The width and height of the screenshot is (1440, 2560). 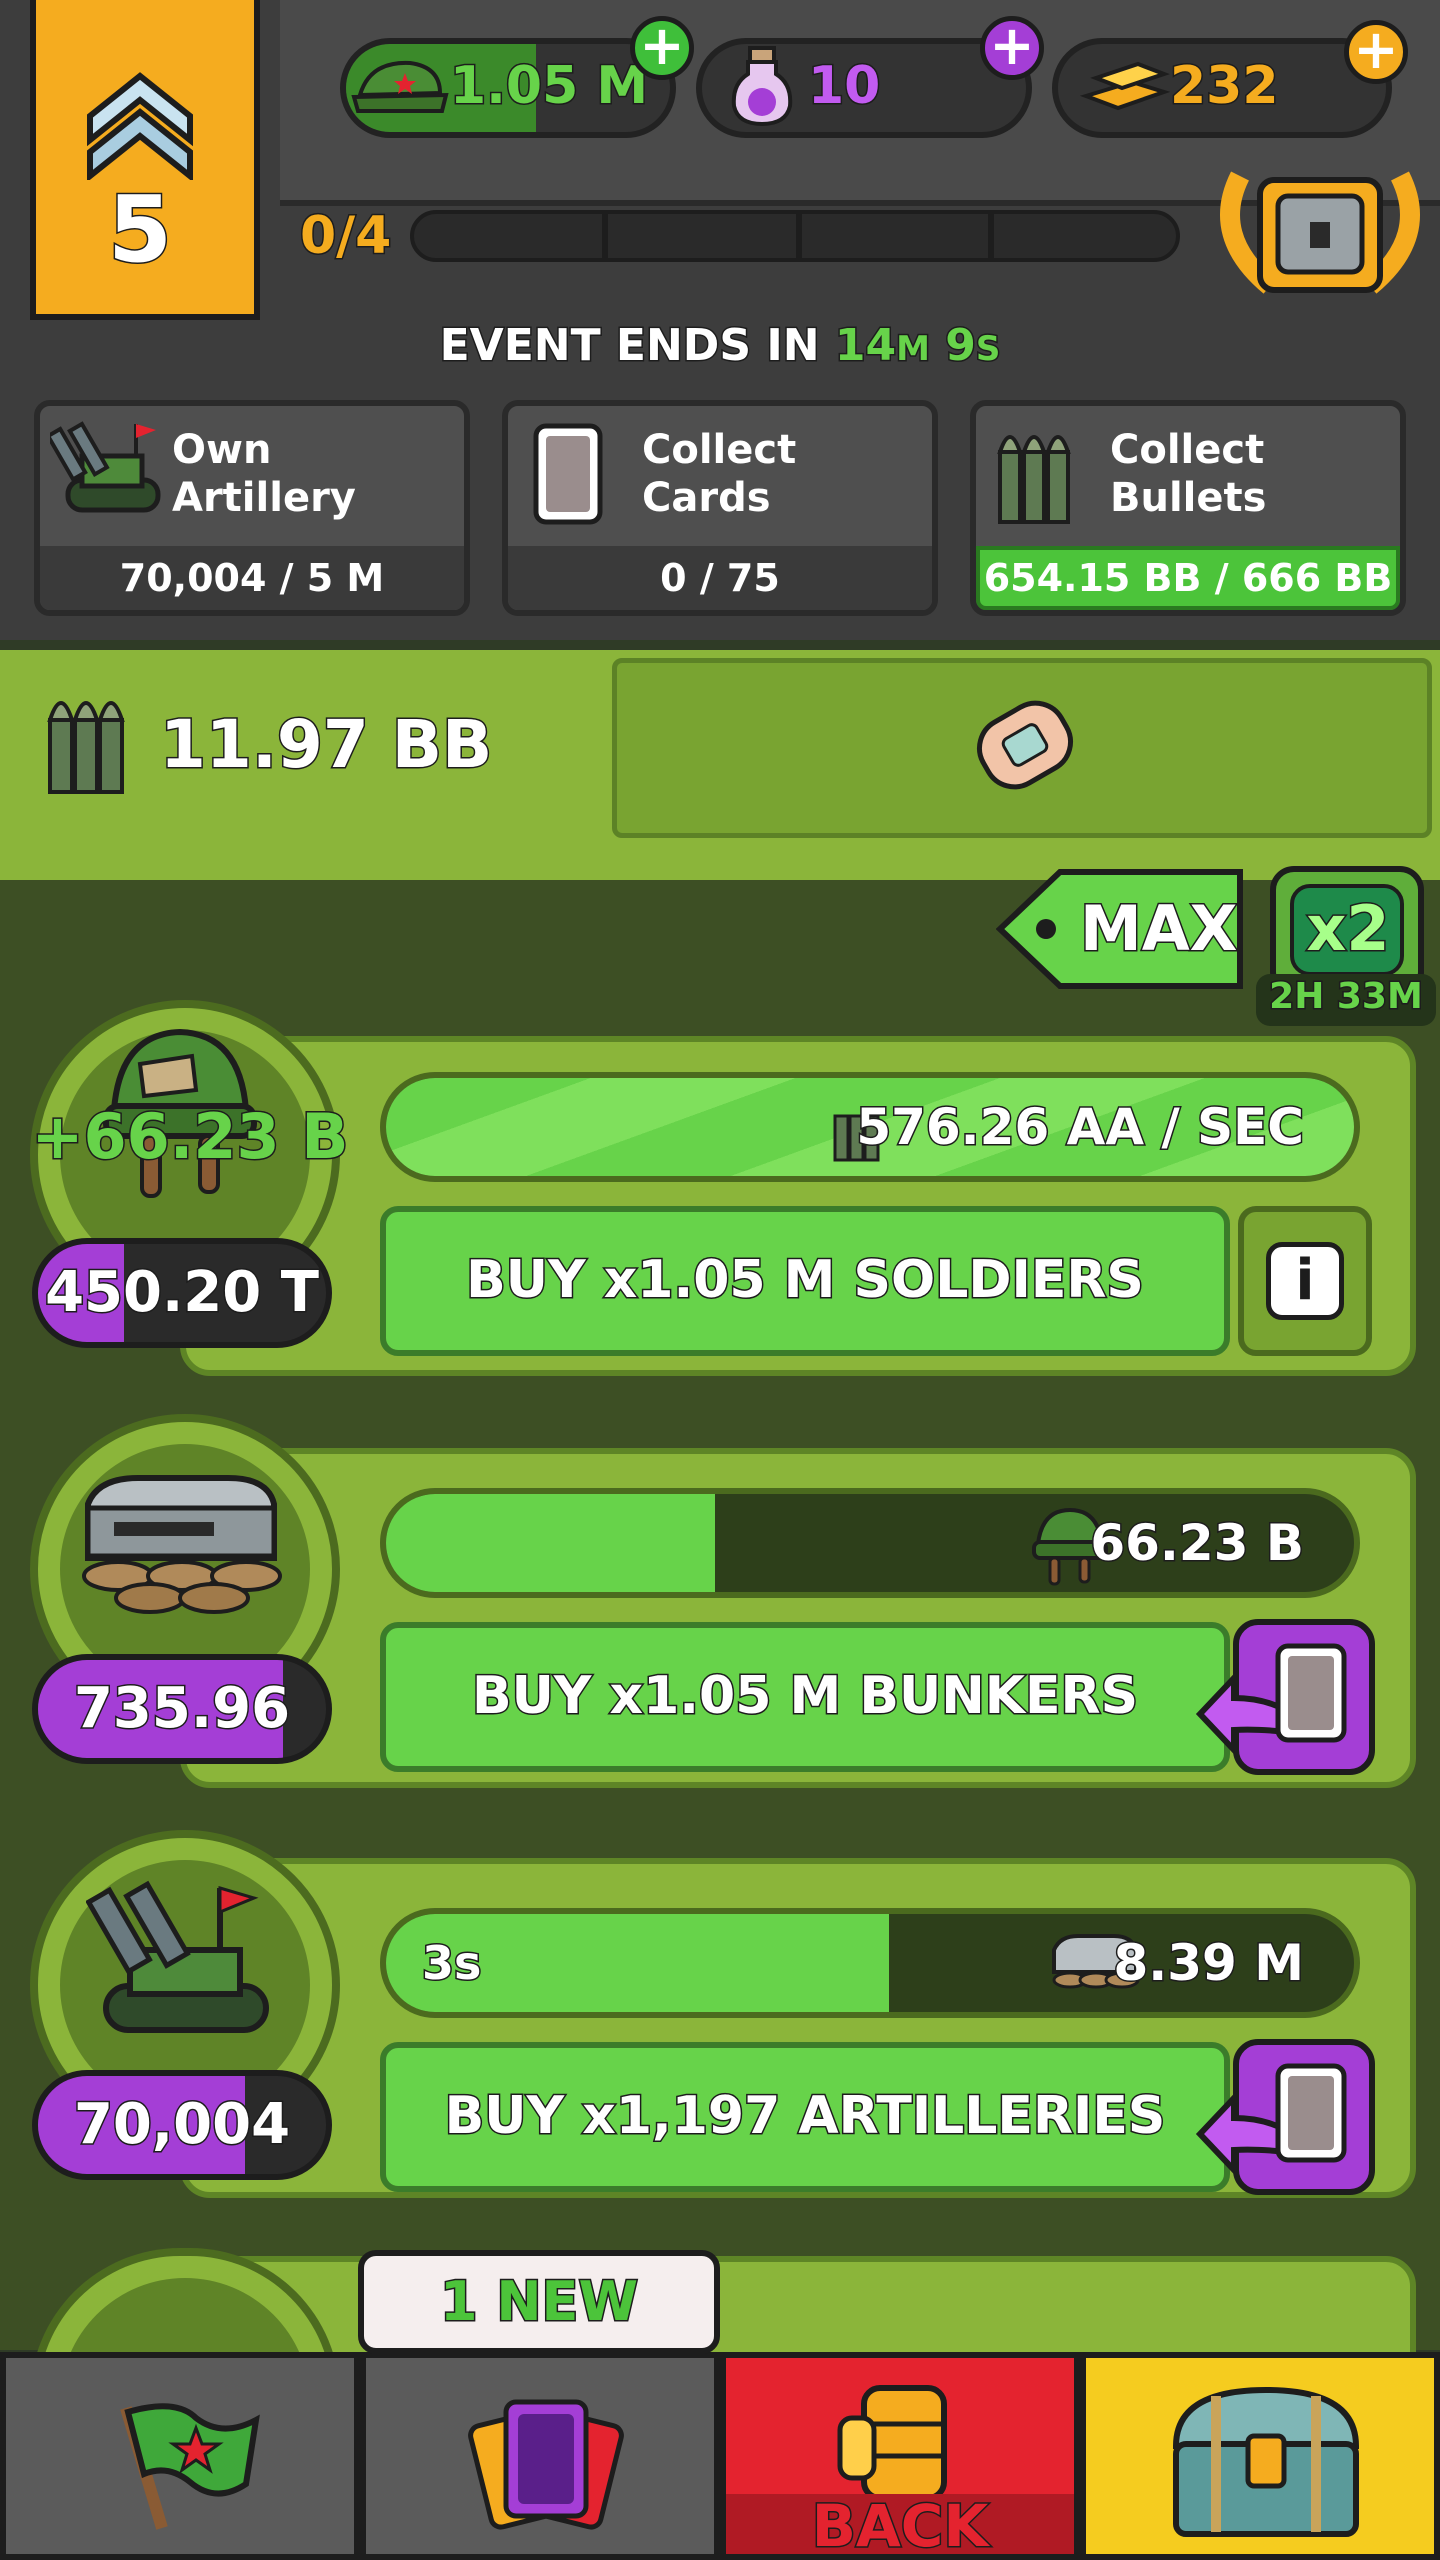 I want to click on back-button: BACK, so click(x=900, y=2456).